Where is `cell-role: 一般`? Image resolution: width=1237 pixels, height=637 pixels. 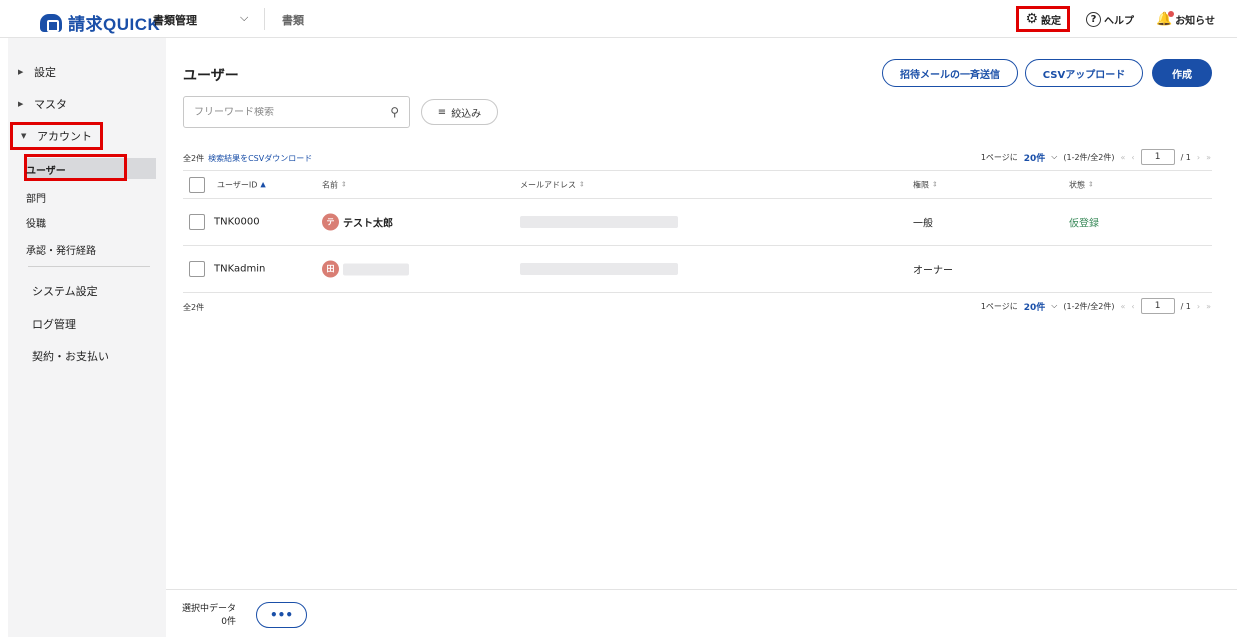 cell-role: 一般 is located at coordinates (923, 224).